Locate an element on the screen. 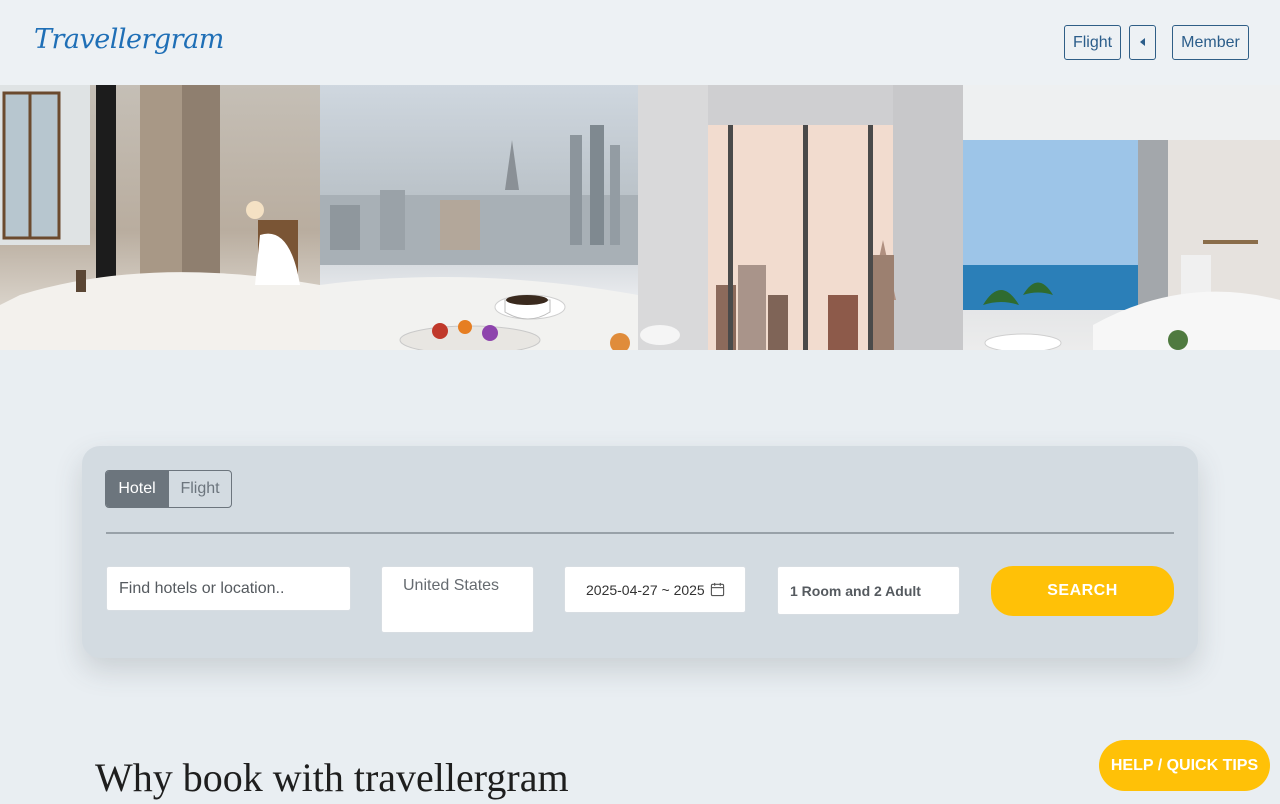  site-header: Travellergram Flight Member is located at coordinates (640, 42).